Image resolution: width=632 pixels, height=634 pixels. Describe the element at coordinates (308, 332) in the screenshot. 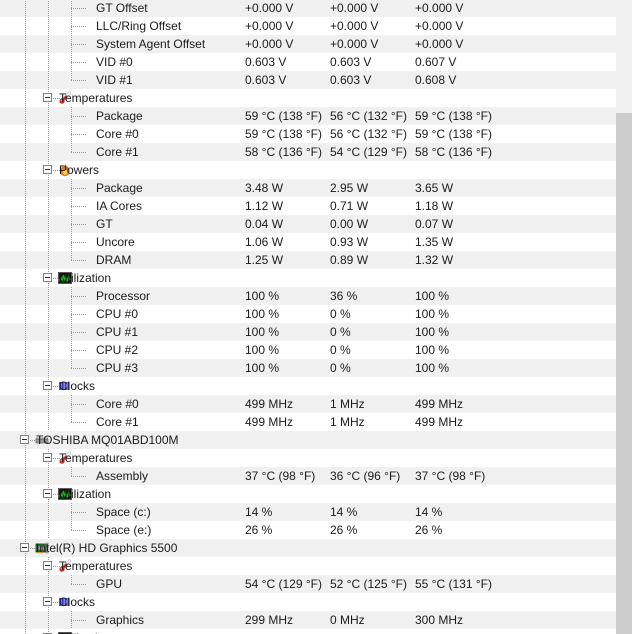

I see `table-row: CPU #1 100 % 0 % 100 %` at that location.